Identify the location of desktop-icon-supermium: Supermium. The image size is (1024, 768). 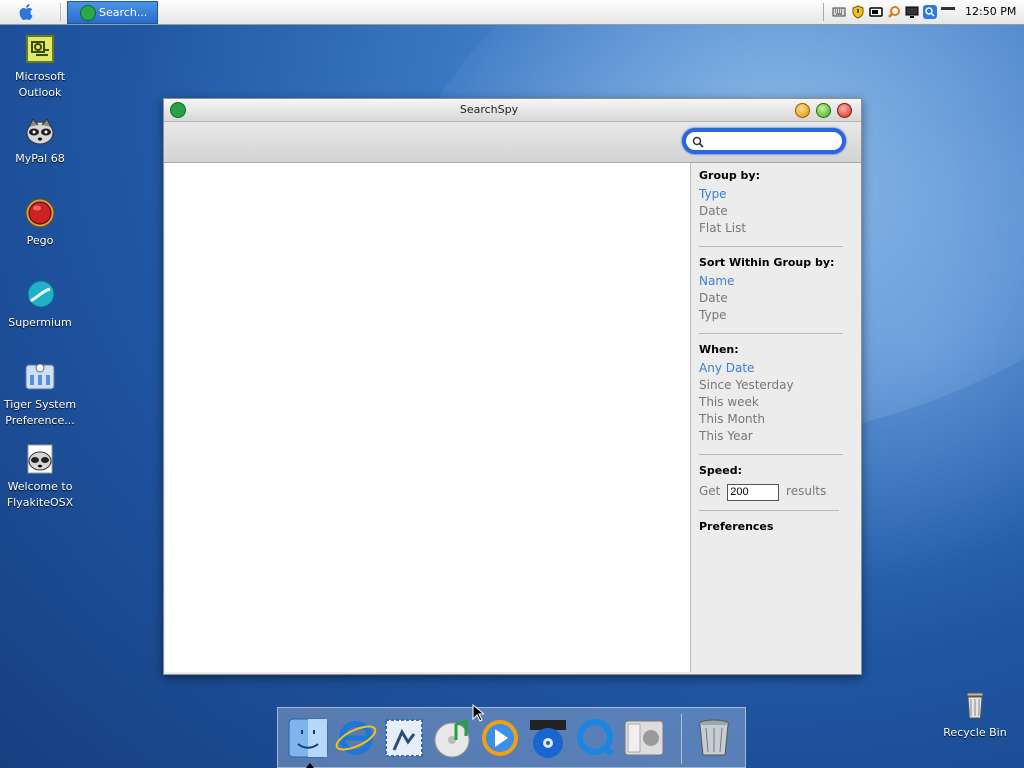
(40, 305).